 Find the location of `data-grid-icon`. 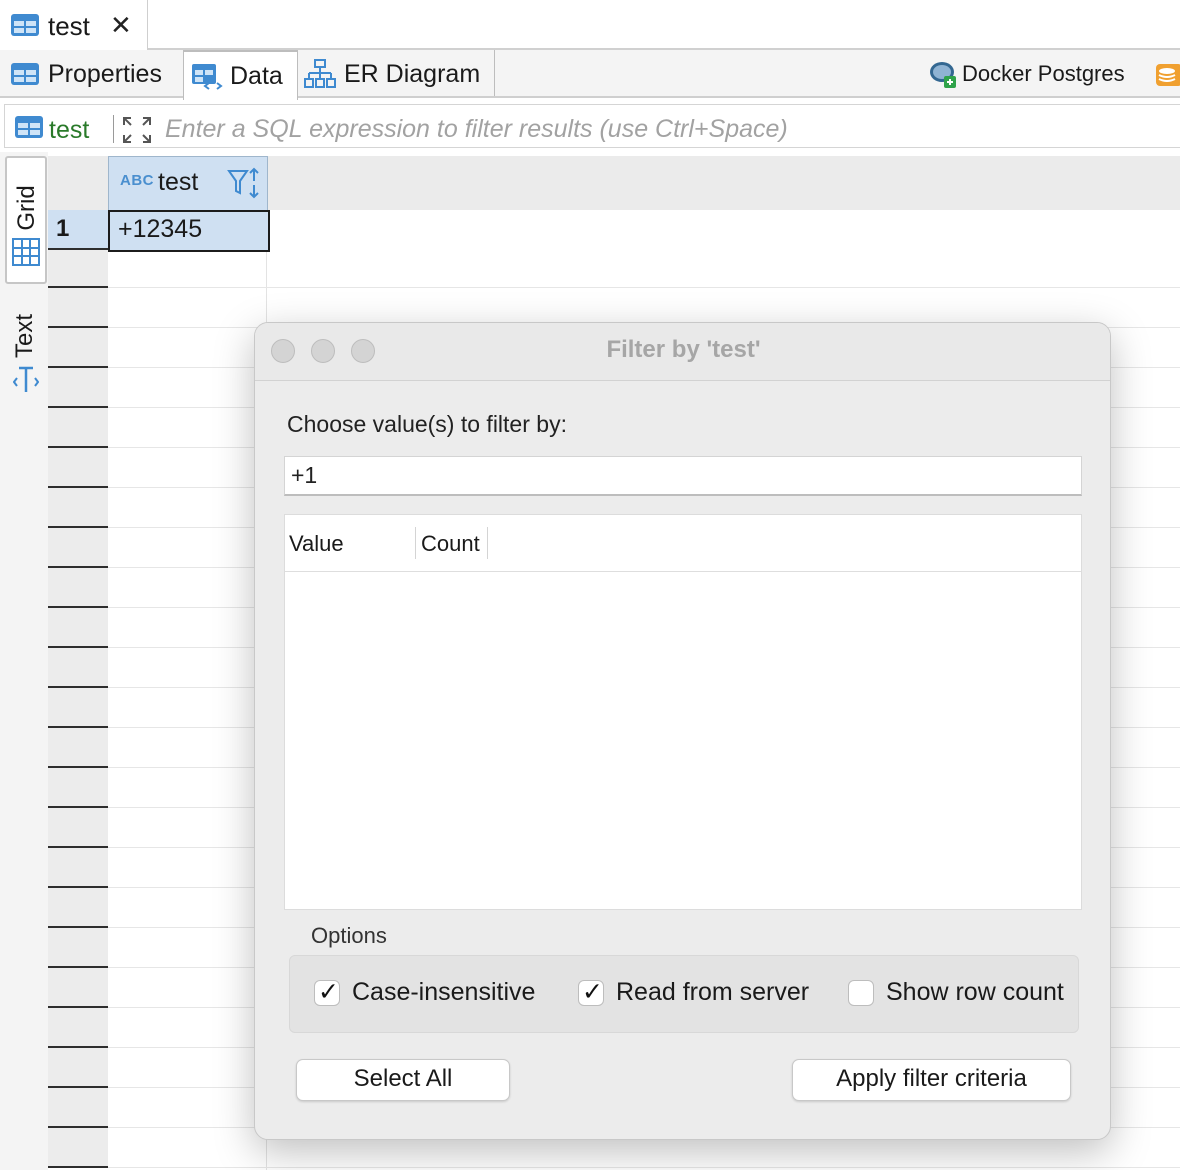

data-grid-icon is located at coordinates (207, 80).